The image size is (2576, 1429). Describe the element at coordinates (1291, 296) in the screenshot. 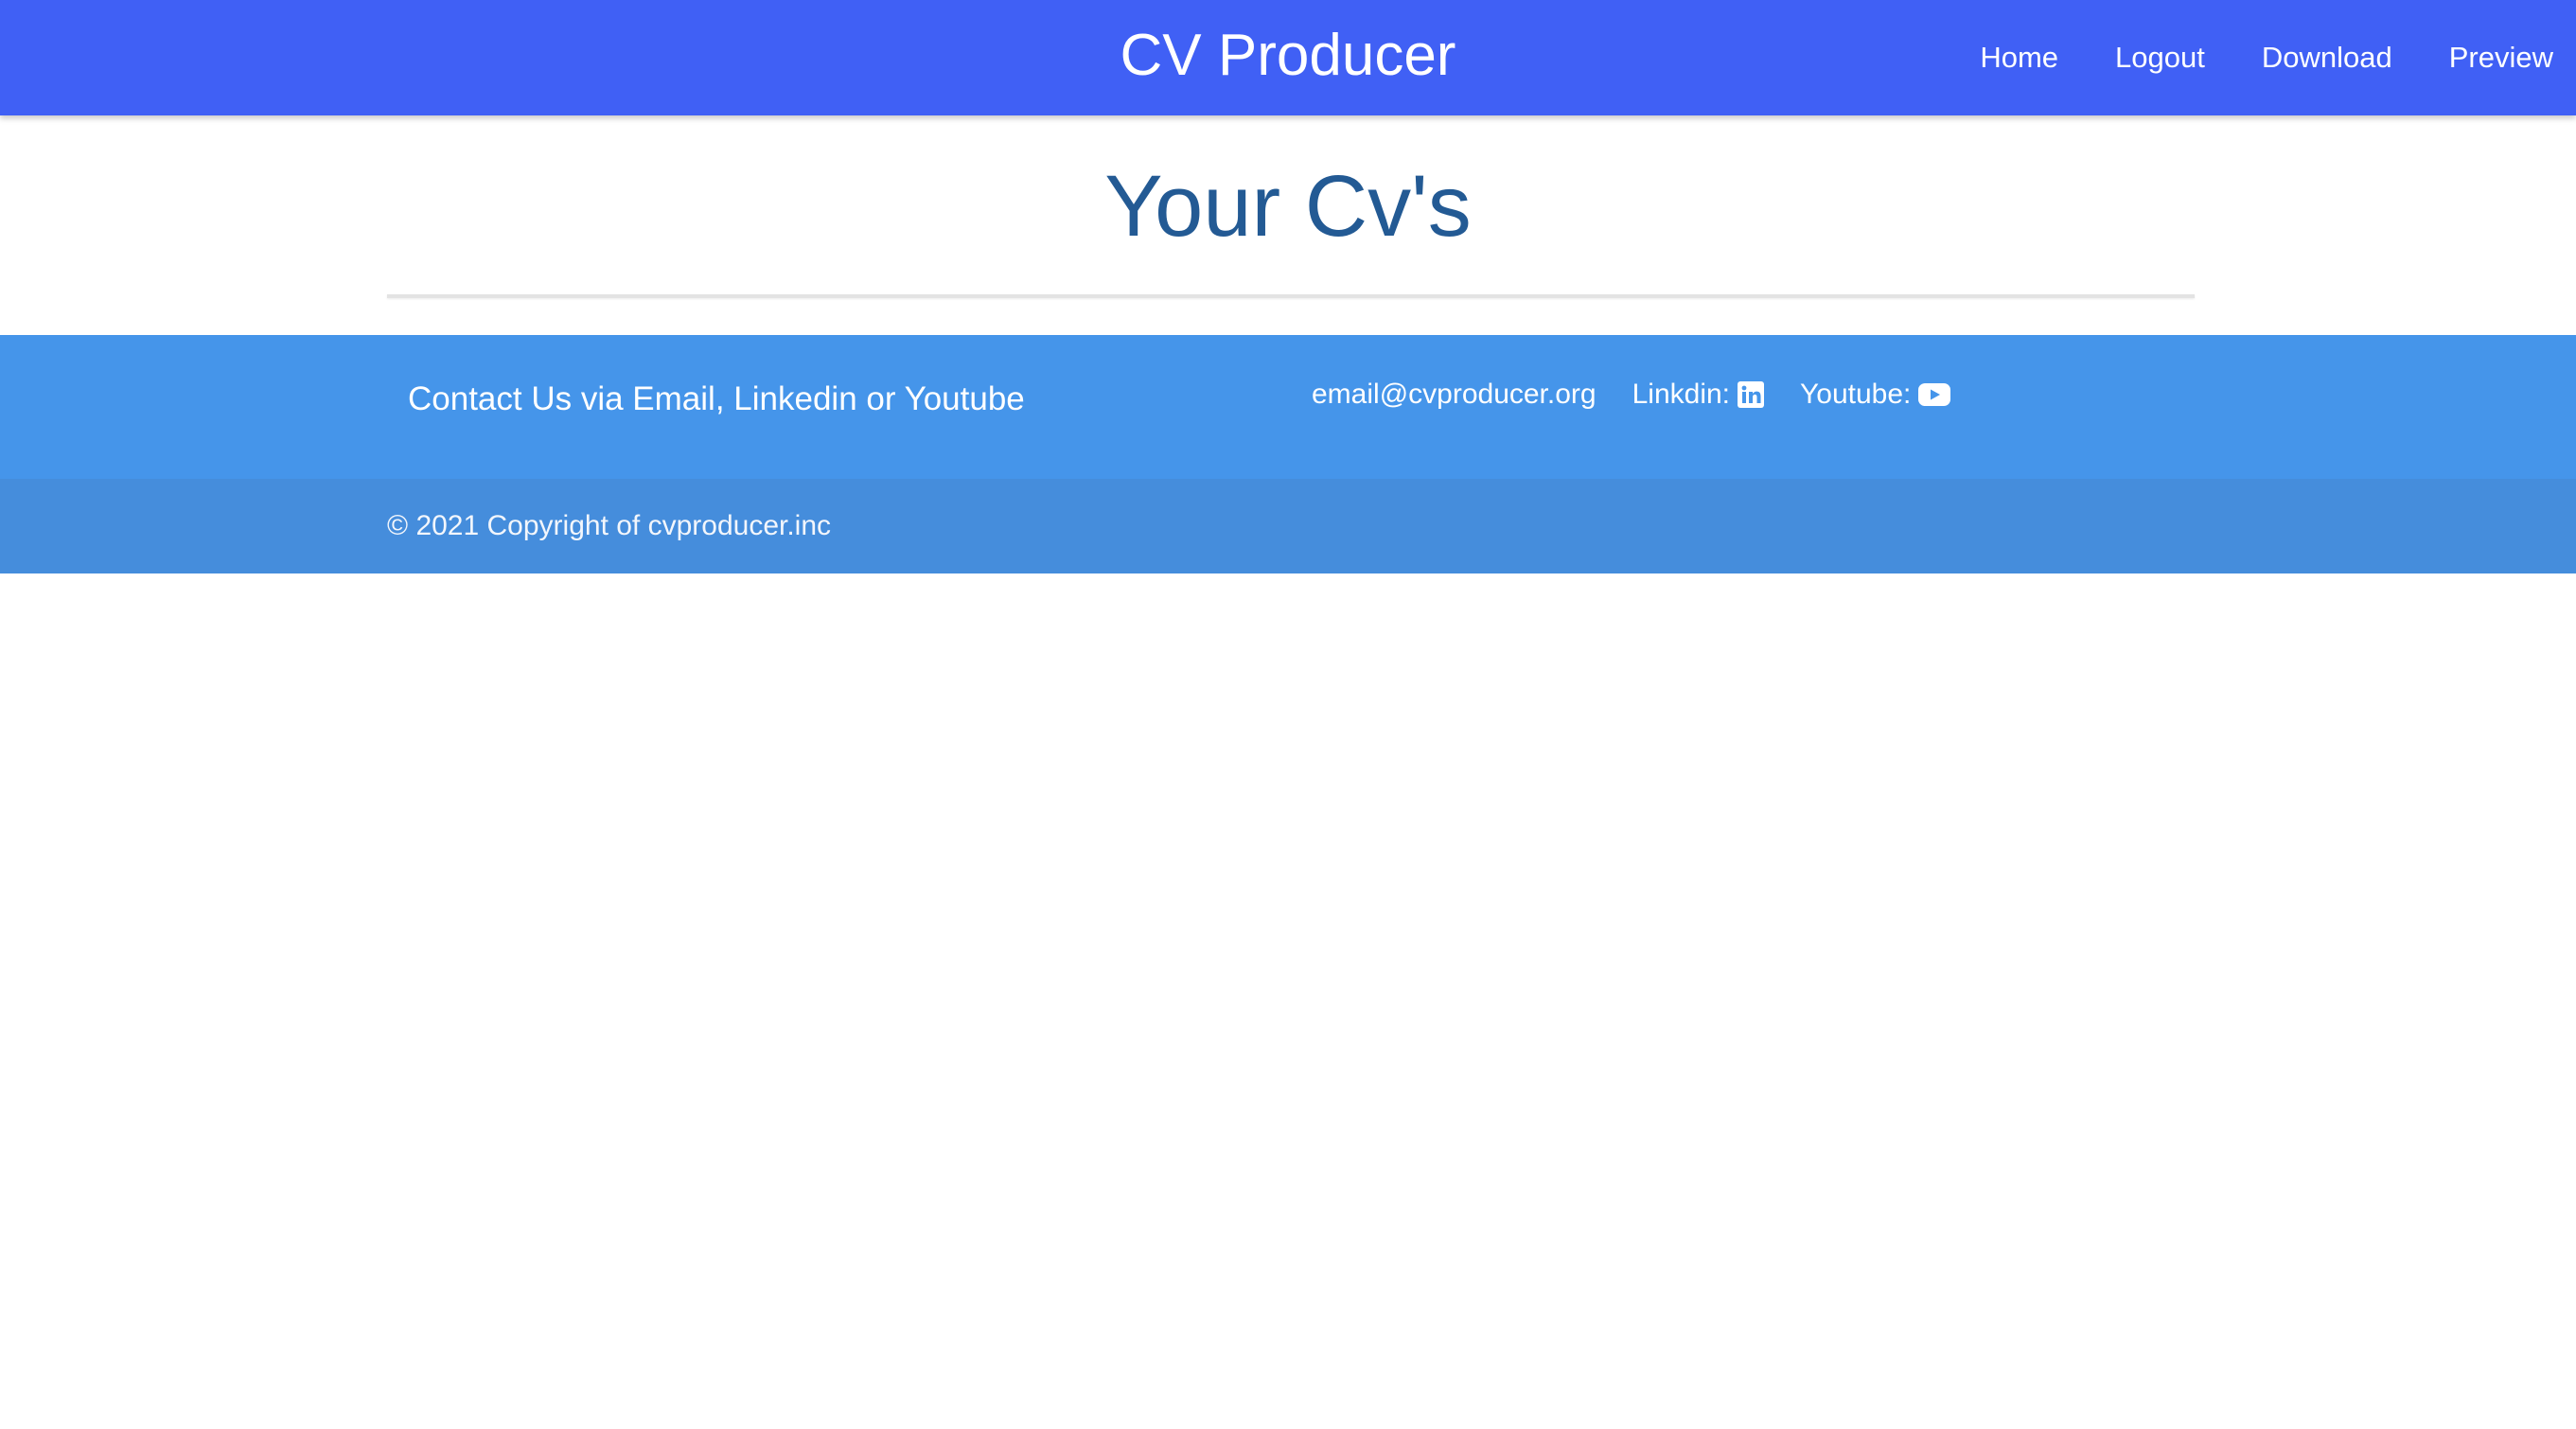

I see `divider` at that location.